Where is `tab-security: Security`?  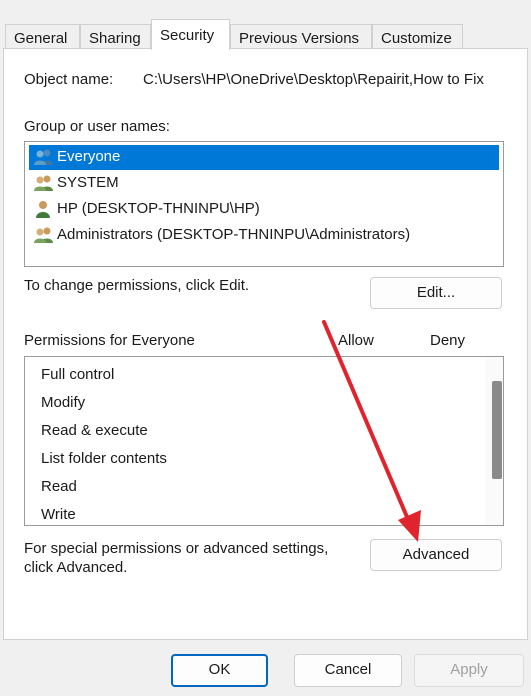 tab-security: Security is located at coordinates (190, 34).